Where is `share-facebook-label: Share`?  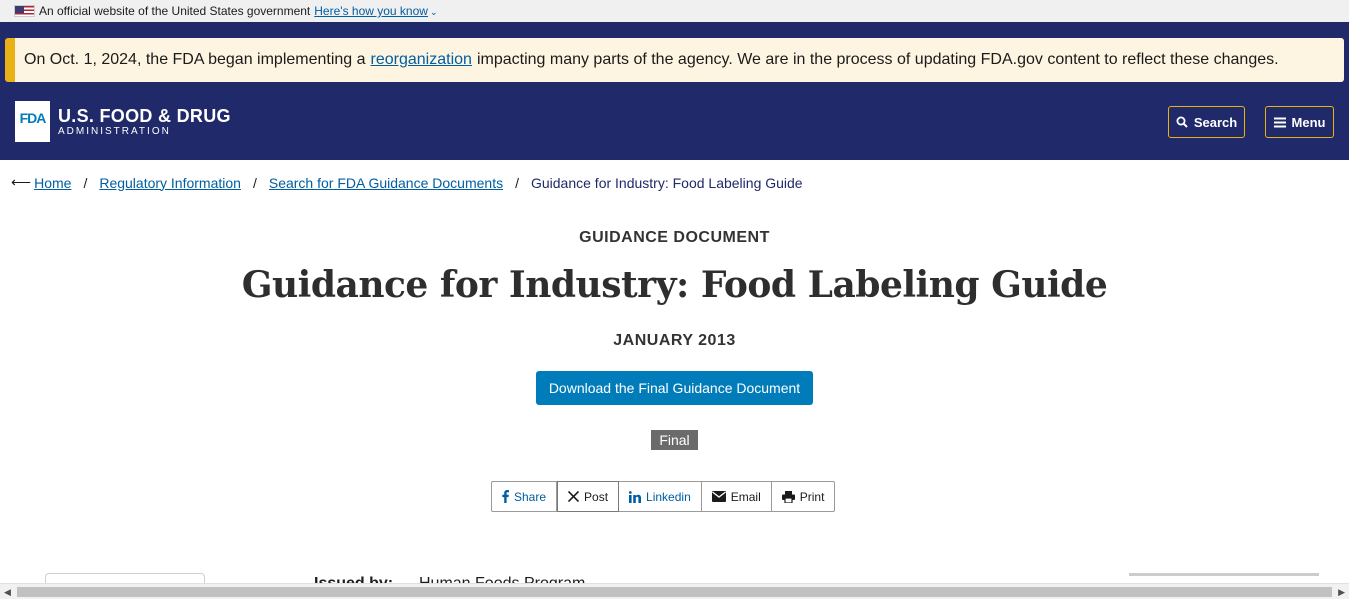 share-facebook-label: Share is located at coordinates (530, 496).